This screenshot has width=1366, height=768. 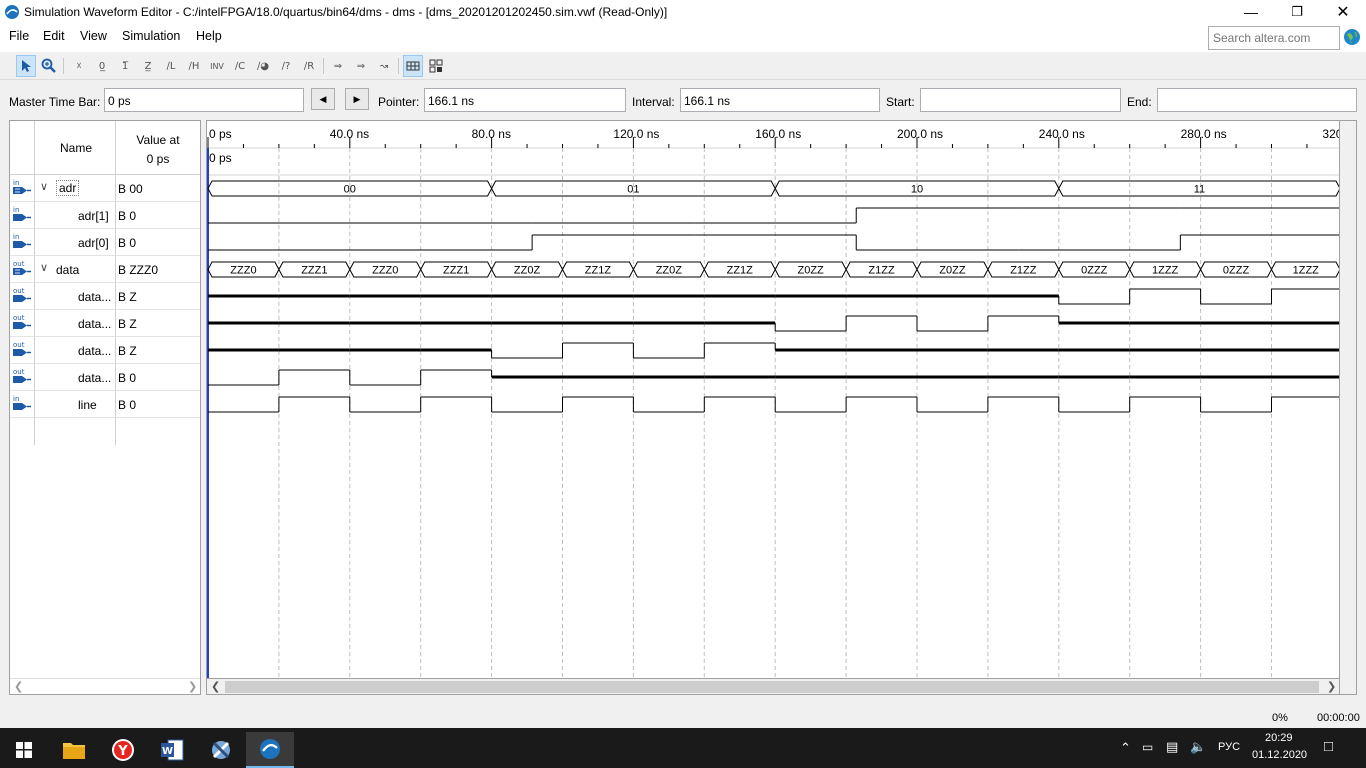 What do you see at coordinates (1251, 12) in the screenshot?
I see `minimize-button: —` at bounding box center [1251, 12].